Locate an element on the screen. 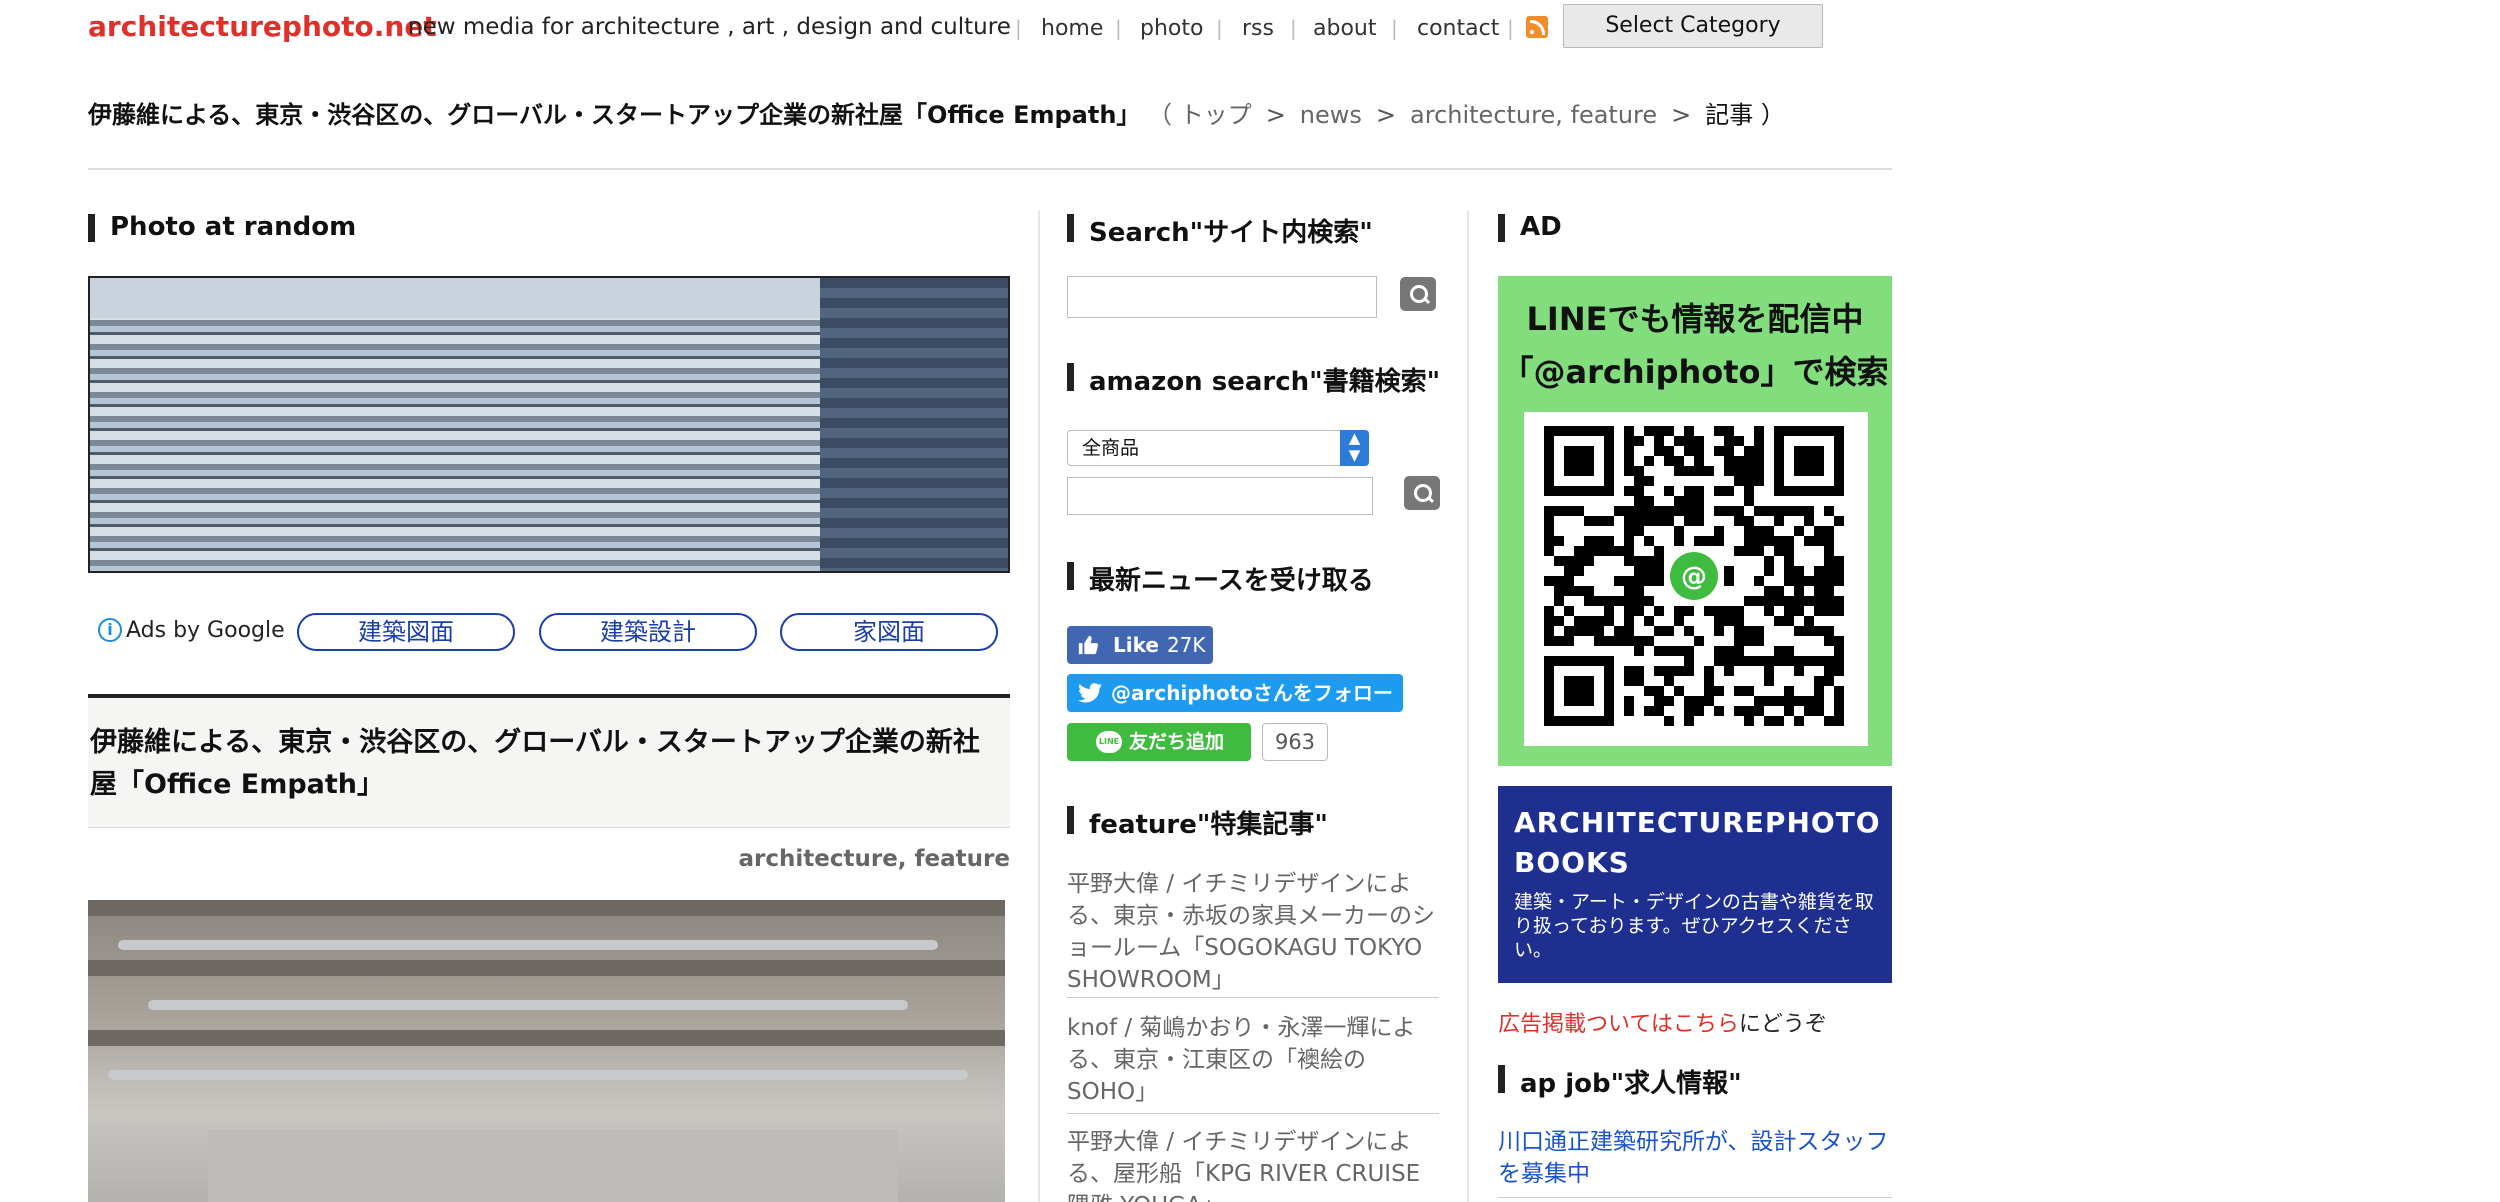 The height and width of the screenshot is (1202, 2500). line-ad-text-2: 「@archiphoto」で検索 is located at coordinates (1695, 372).